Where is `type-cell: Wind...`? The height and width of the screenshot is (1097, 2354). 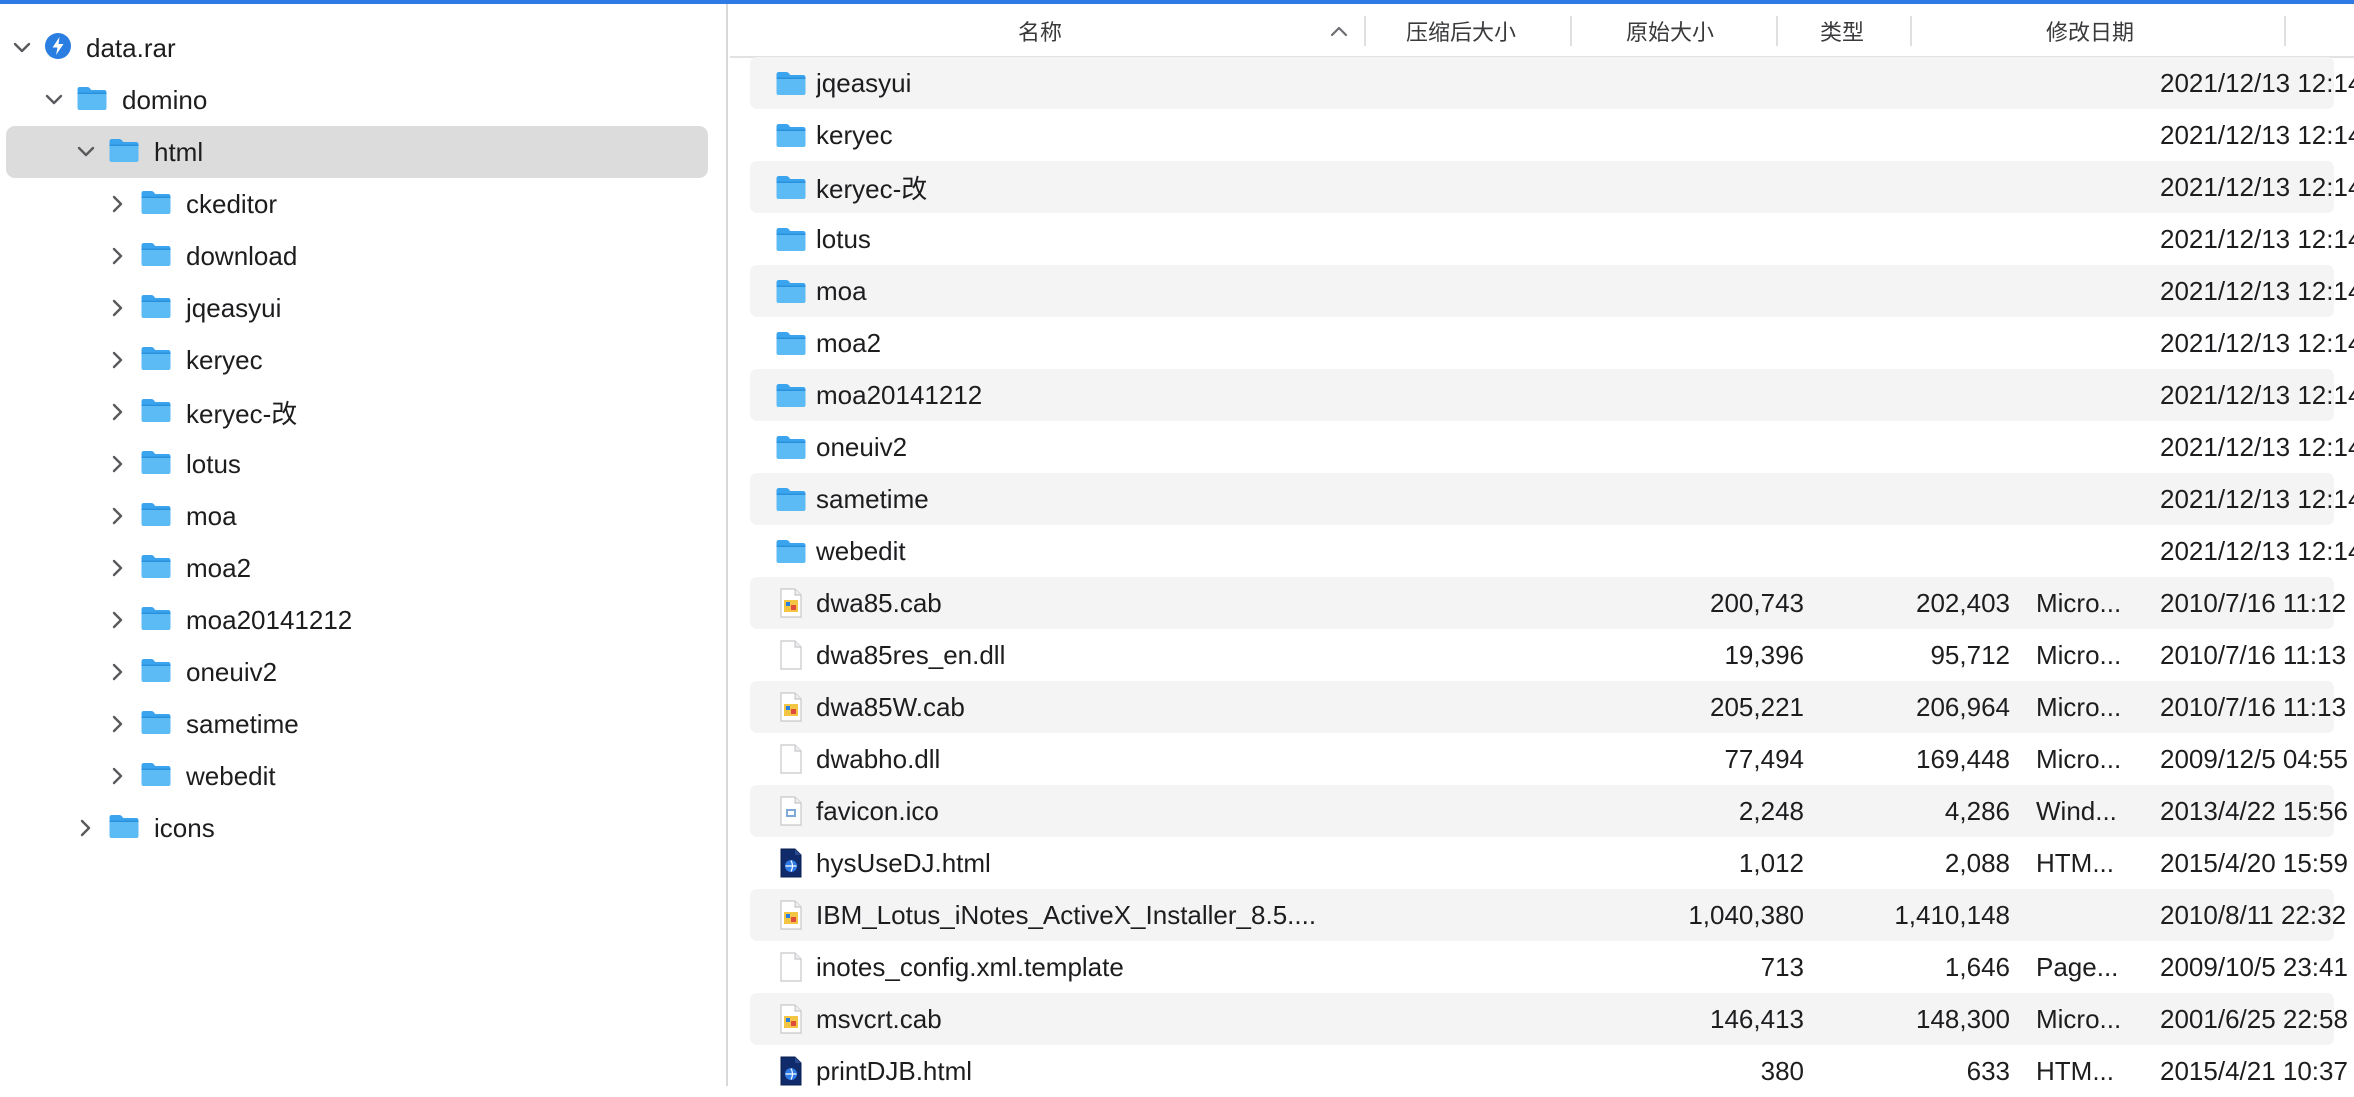
type-cell: Wind... is located at coordinates (2076, 810).